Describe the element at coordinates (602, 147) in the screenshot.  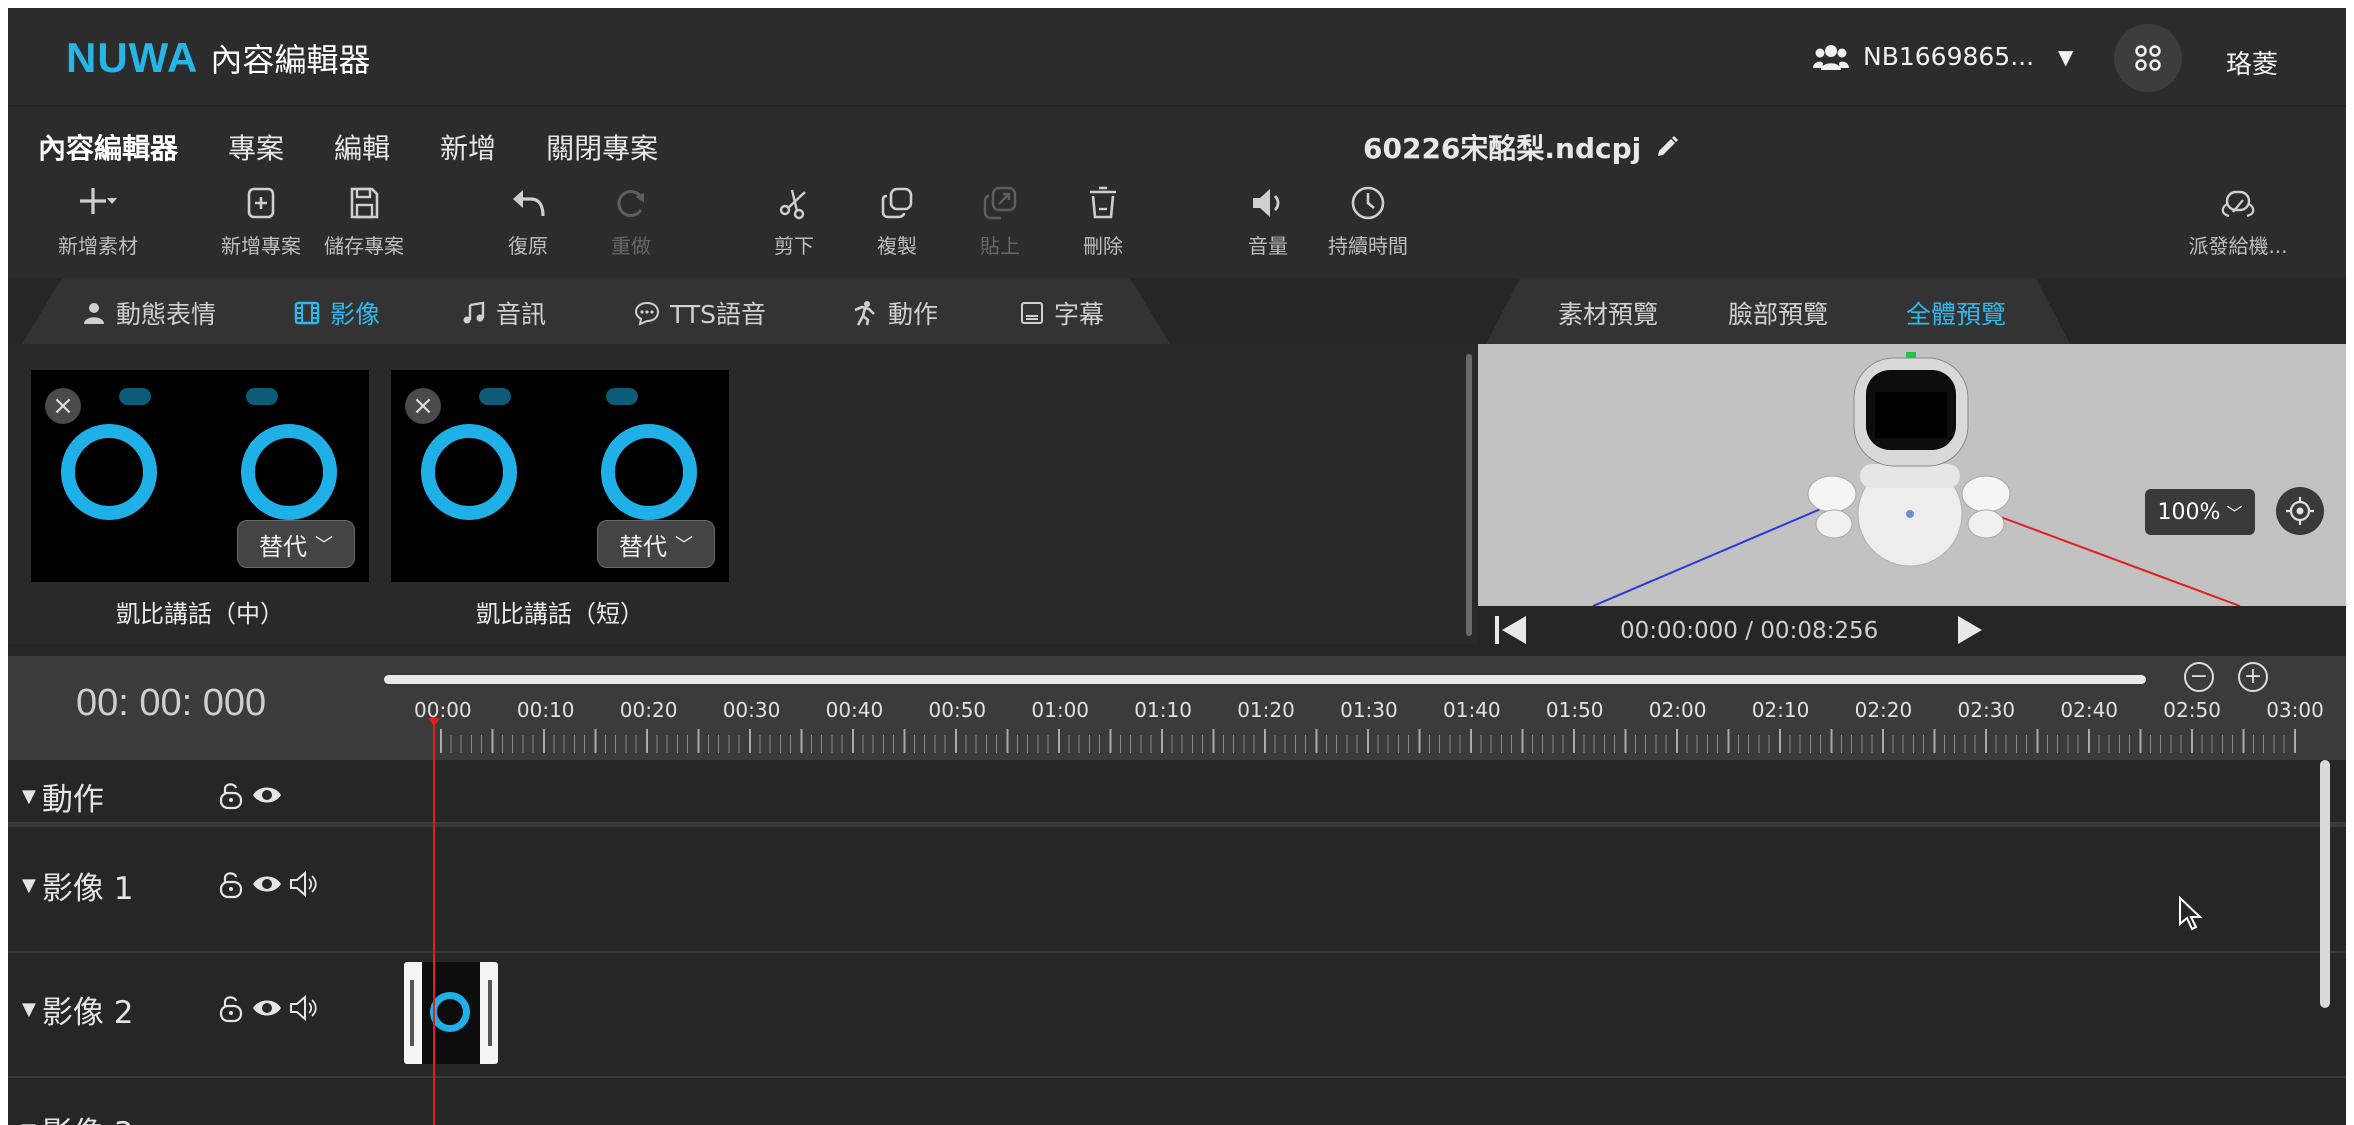
I see `menu-close-project: 關閉專案` at that location.